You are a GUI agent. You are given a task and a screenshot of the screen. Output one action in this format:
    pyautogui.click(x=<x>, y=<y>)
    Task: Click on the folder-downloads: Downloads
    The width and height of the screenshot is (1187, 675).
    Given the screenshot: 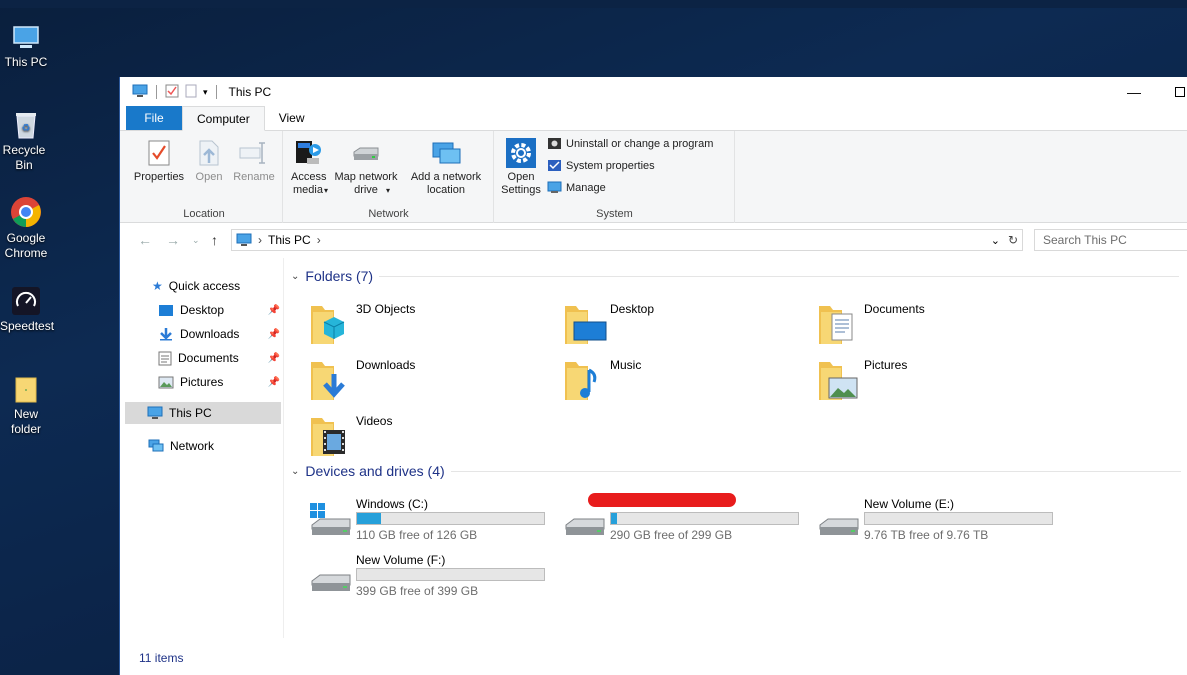 What is the action you would take?
    pyautogui.click(x=435, y=384)
    